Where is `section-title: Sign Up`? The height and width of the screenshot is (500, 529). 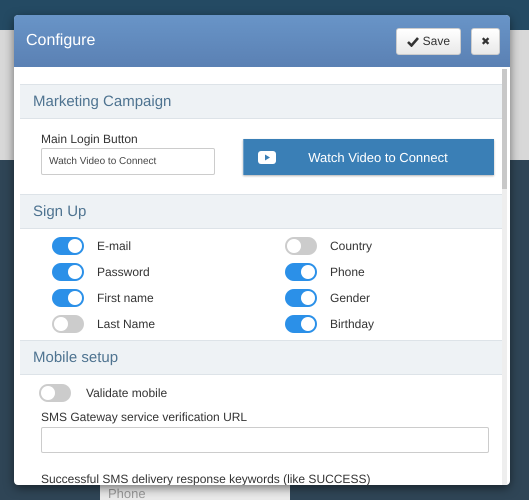 section-title: Sign Up is located at coordinates (59, 211).